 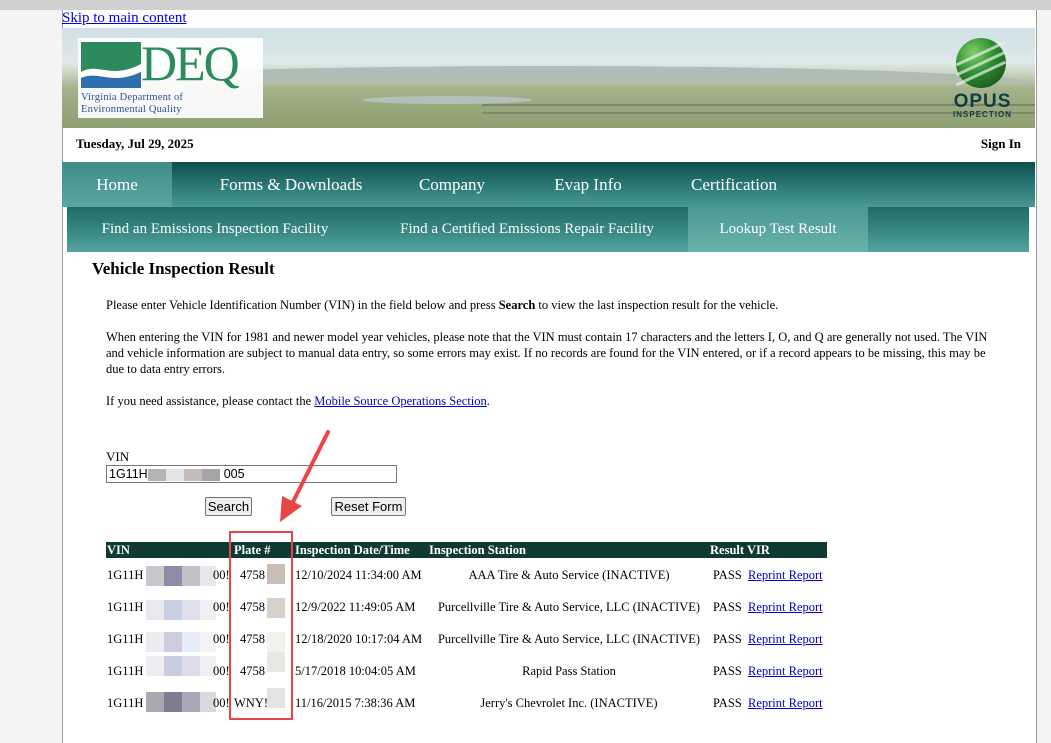 What do you see at coordinates (228, 506) in the screenshot?
I see `search-button: Search` at bounding box center [228, 506].